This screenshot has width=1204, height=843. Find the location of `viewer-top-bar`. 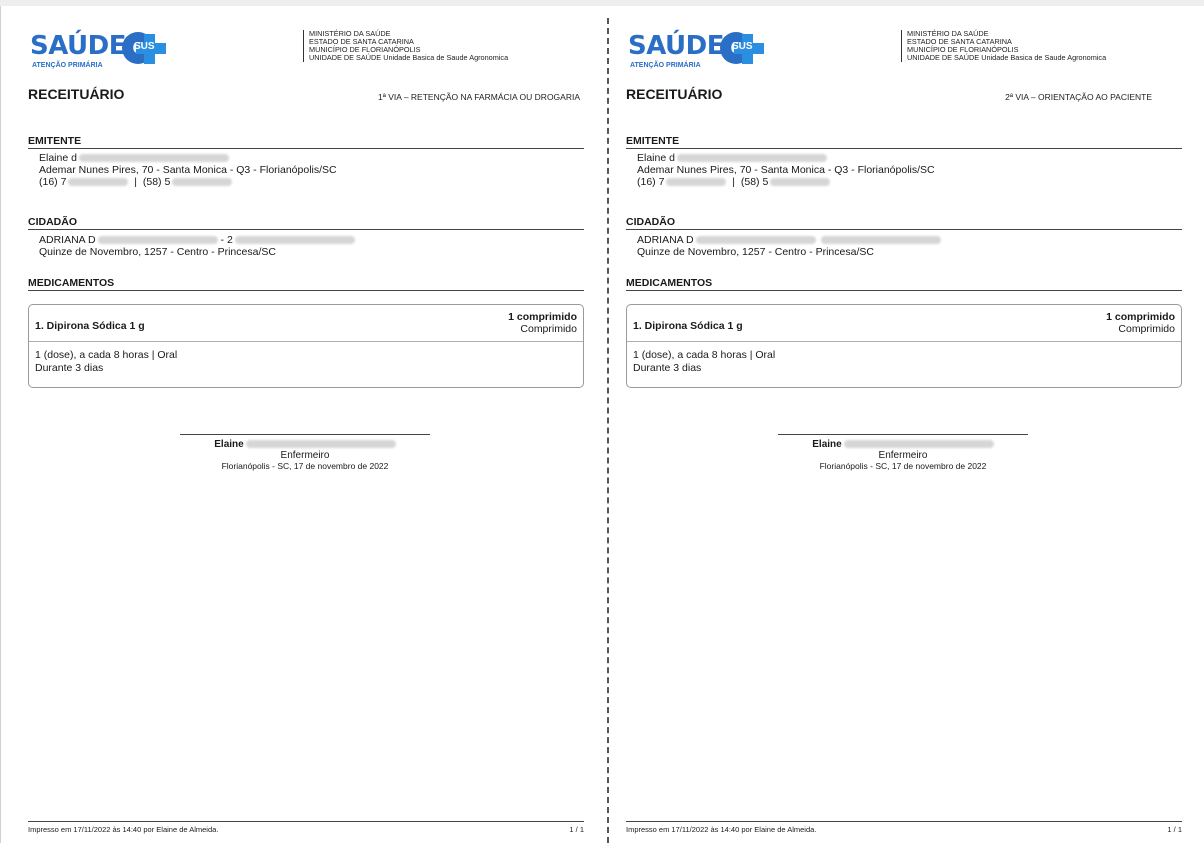

viewer-top-bar is located at coordinates (602, 3).